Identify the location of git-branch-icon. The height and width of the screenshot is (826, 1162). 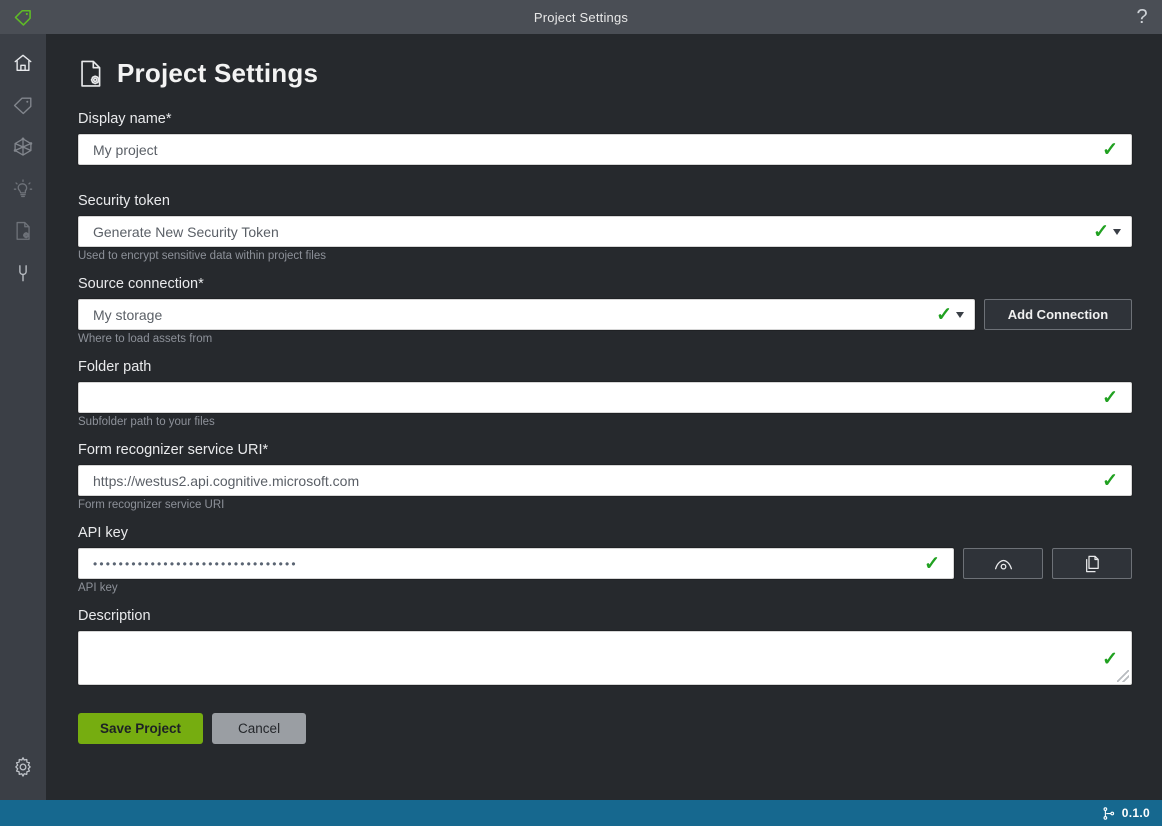
(1108, 813).